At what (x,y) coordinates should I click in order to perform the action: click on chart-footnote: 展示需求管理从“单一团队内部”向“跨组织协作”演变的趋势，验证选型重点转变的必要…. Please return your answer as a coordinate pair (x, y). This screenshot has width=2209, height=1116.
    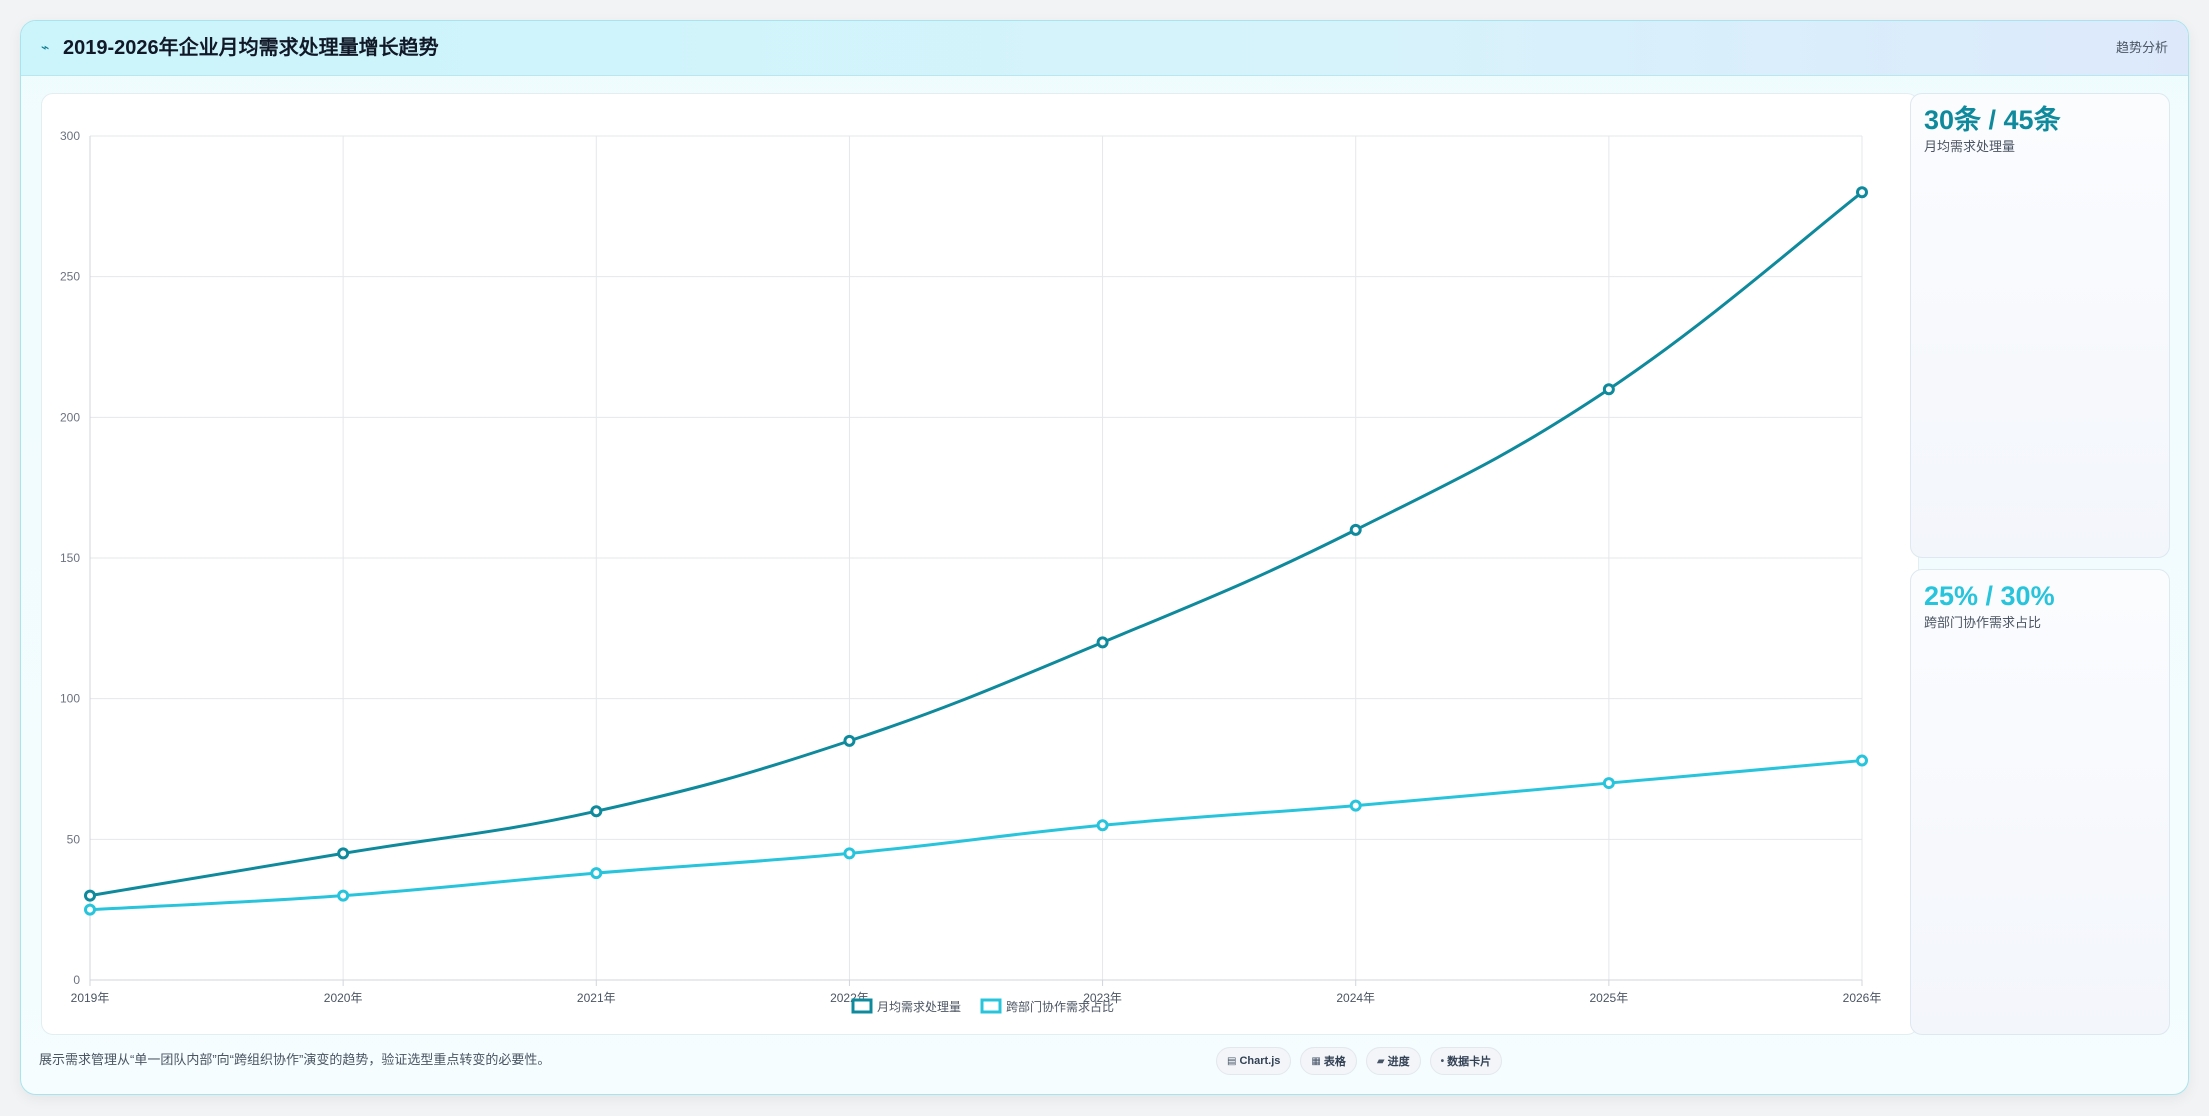
    Looking at the image, I should click on (295, 1059).